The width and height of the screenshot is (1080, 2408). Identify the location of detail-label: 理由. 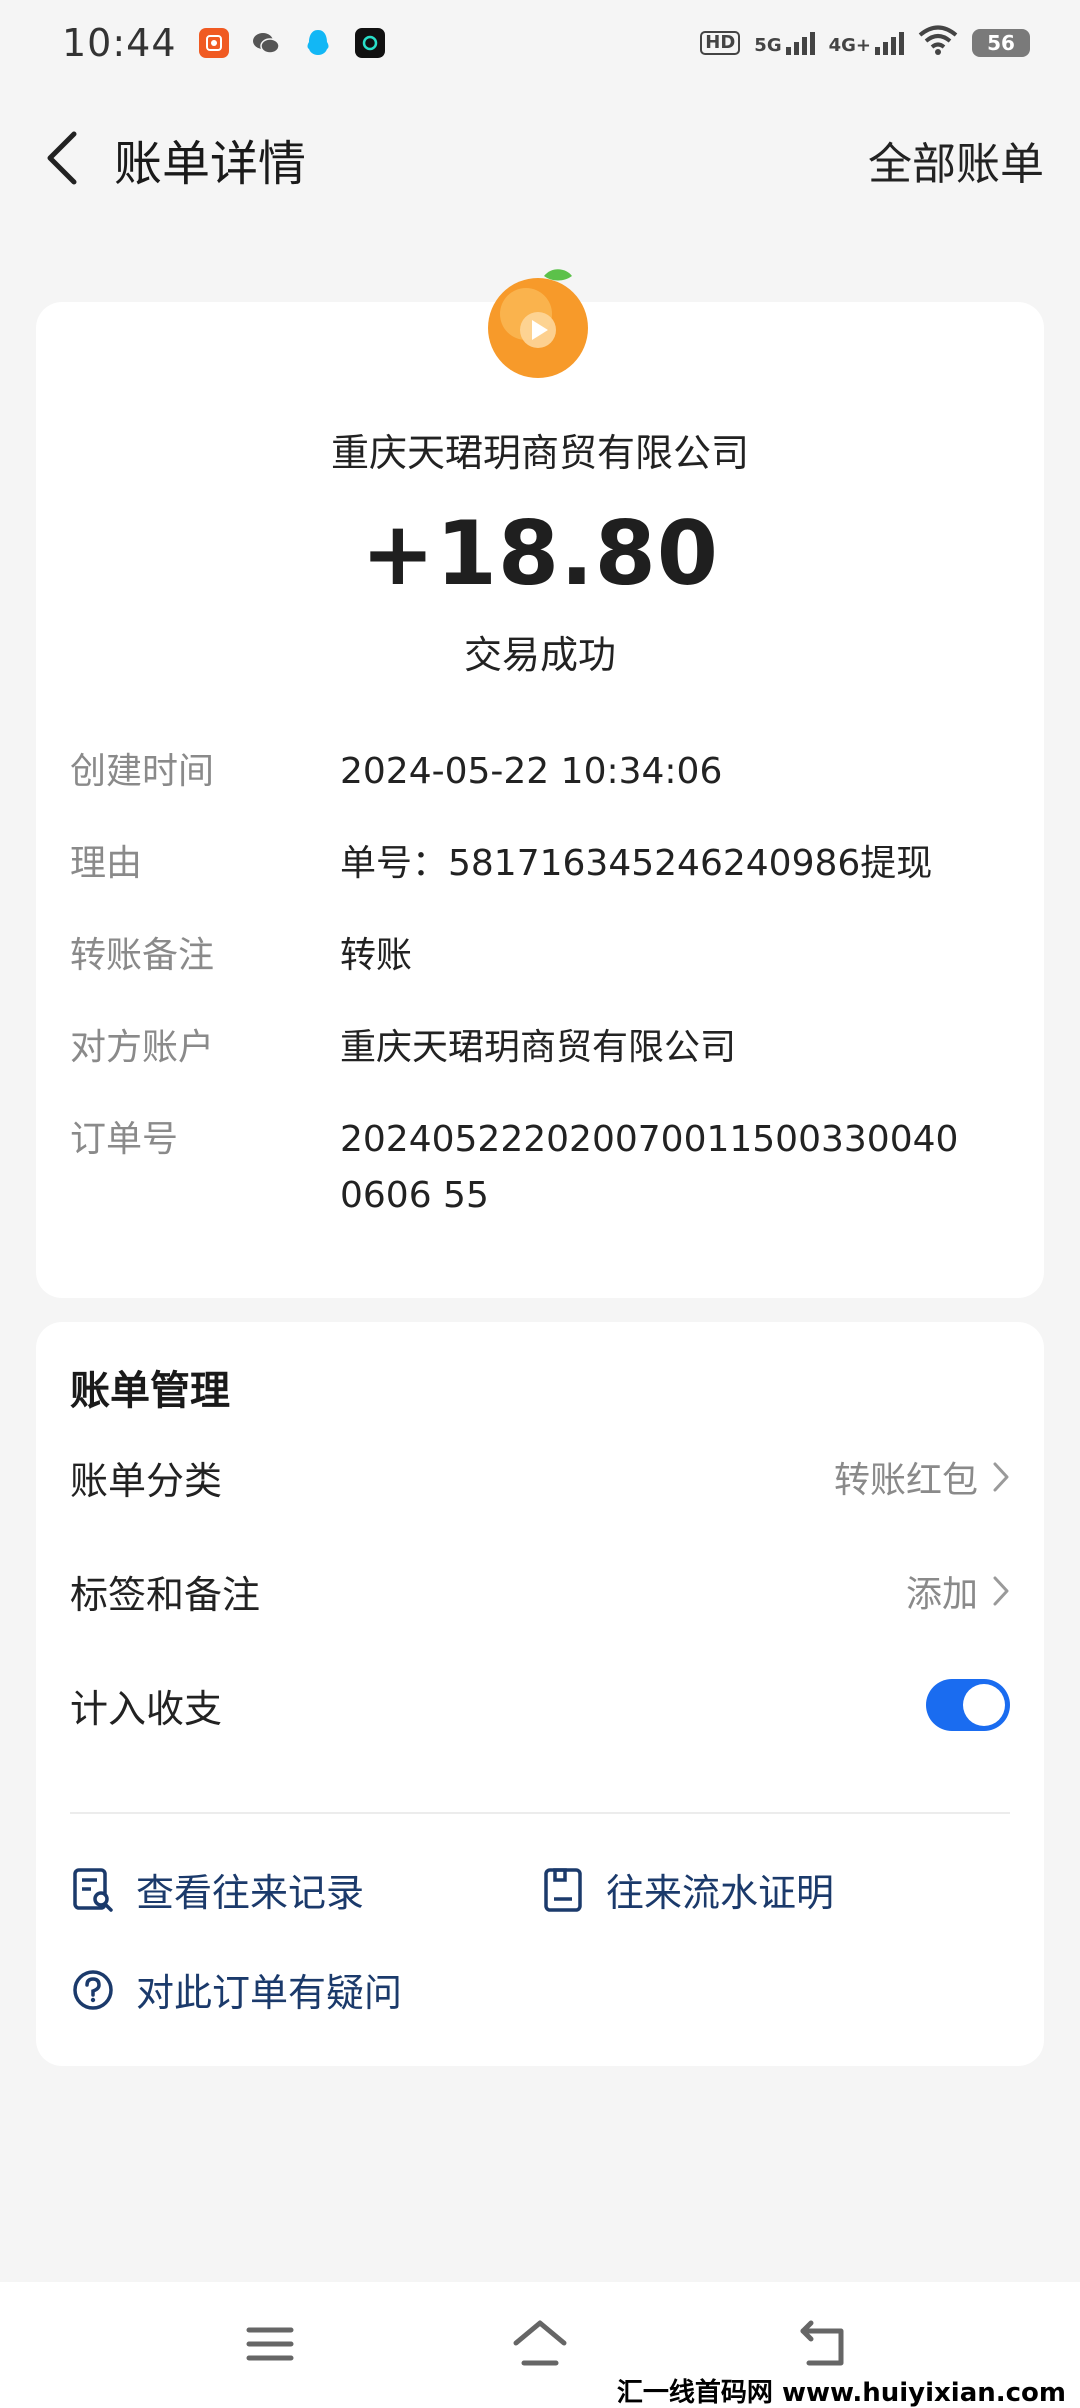
(106, 863).